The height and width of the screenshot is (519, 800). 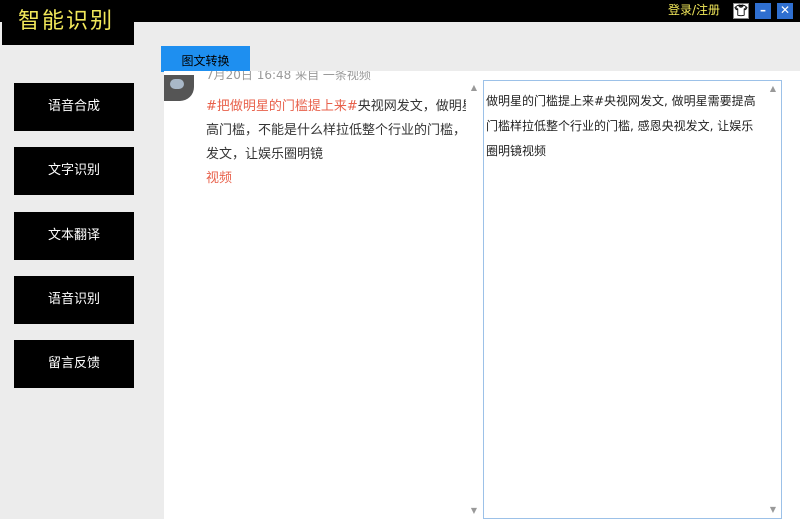 What do you see at coordinates (74, 171) in the screenshot?
I see `sidebar-item-text-recognition: 文字识别` at bounding box center [74, 171].